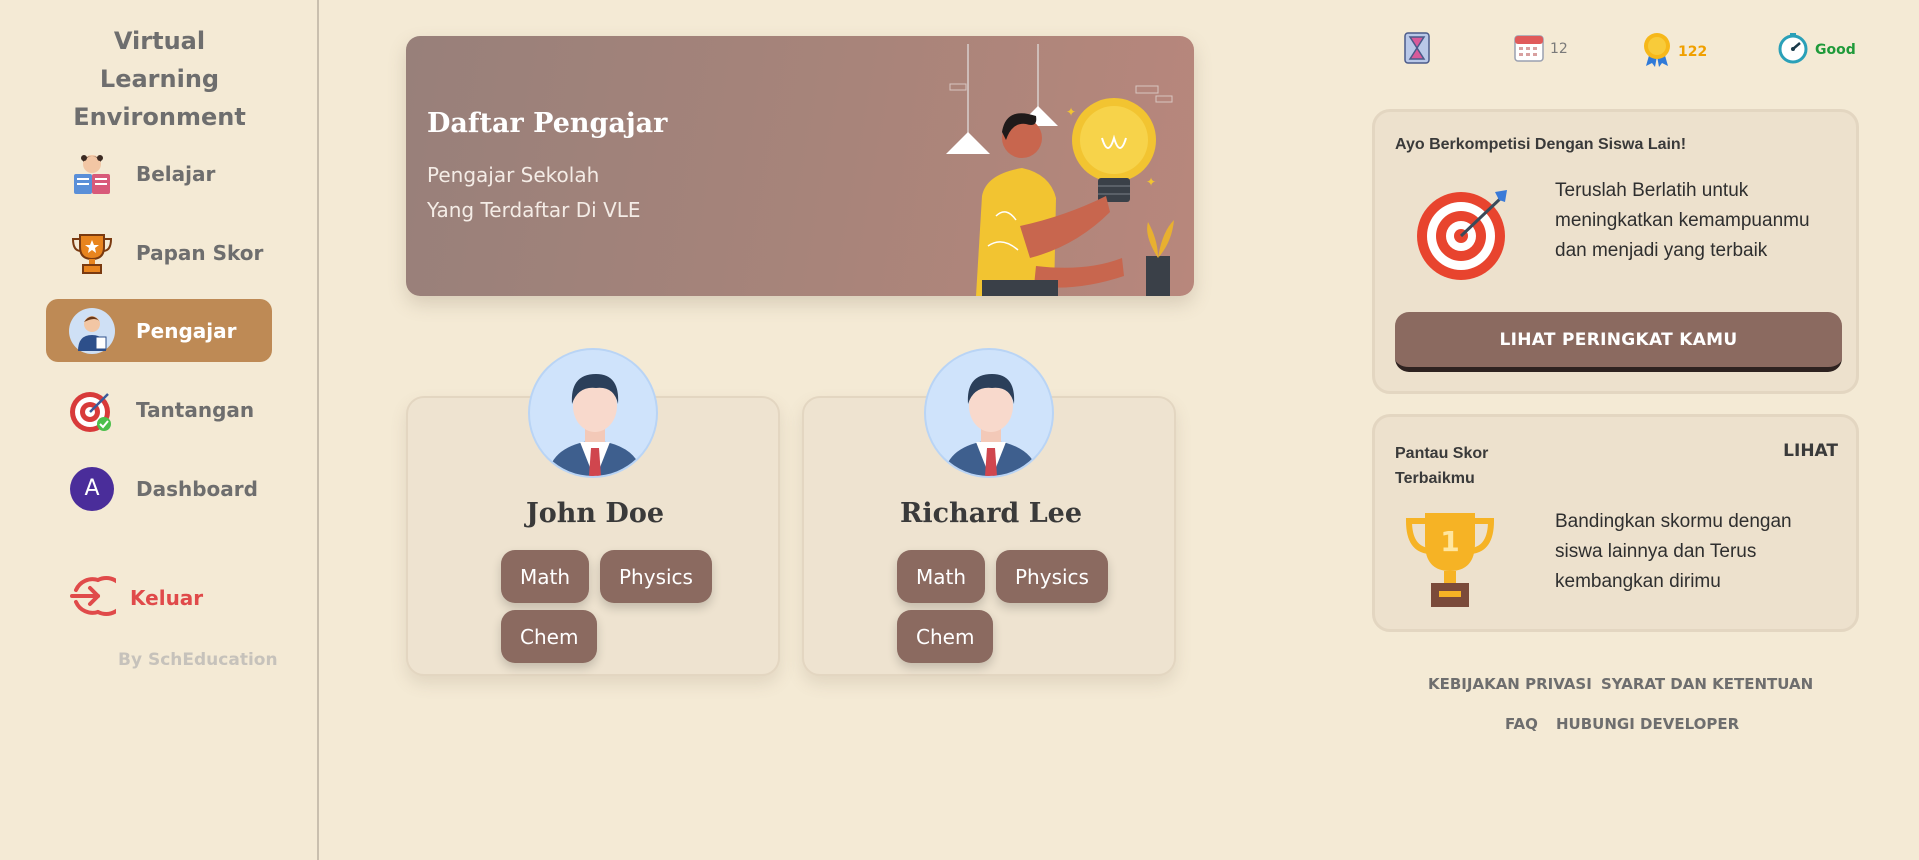 Image resolution: width=1919 pixels, height=860 pixels. I want to click on page-title: Daftar Pengajar, so click(547, 123).